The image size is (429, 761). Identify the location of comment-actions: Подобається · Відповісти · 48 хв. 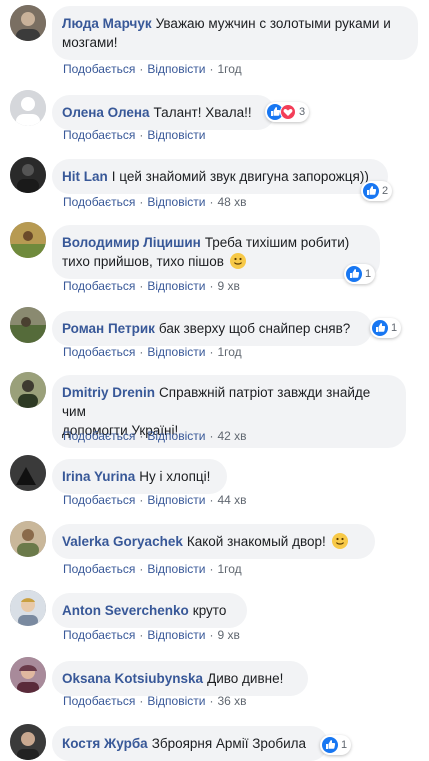
(155, 202).